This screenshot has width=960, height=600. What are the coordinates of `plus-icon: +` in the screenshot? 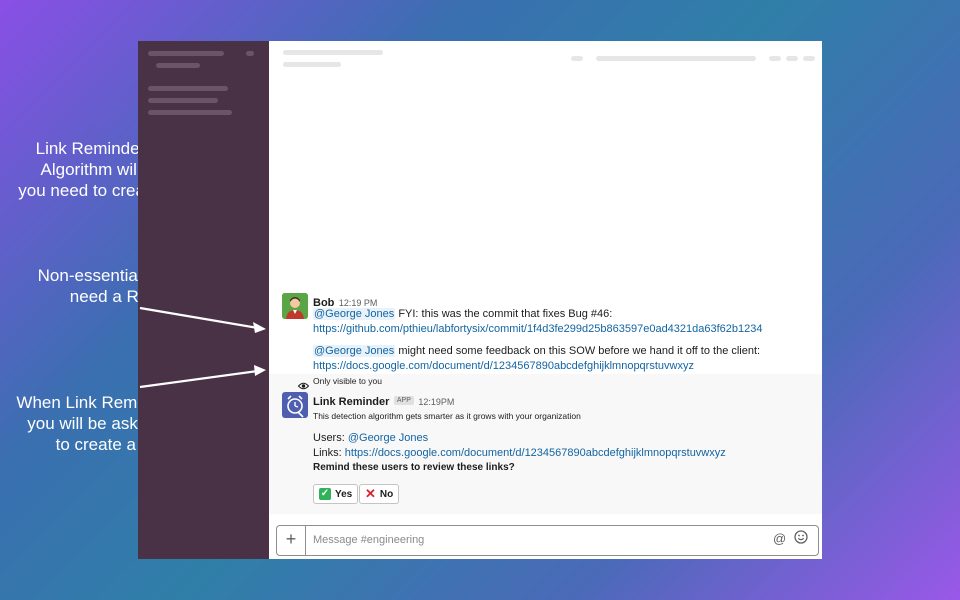 It's located at (291, 540).